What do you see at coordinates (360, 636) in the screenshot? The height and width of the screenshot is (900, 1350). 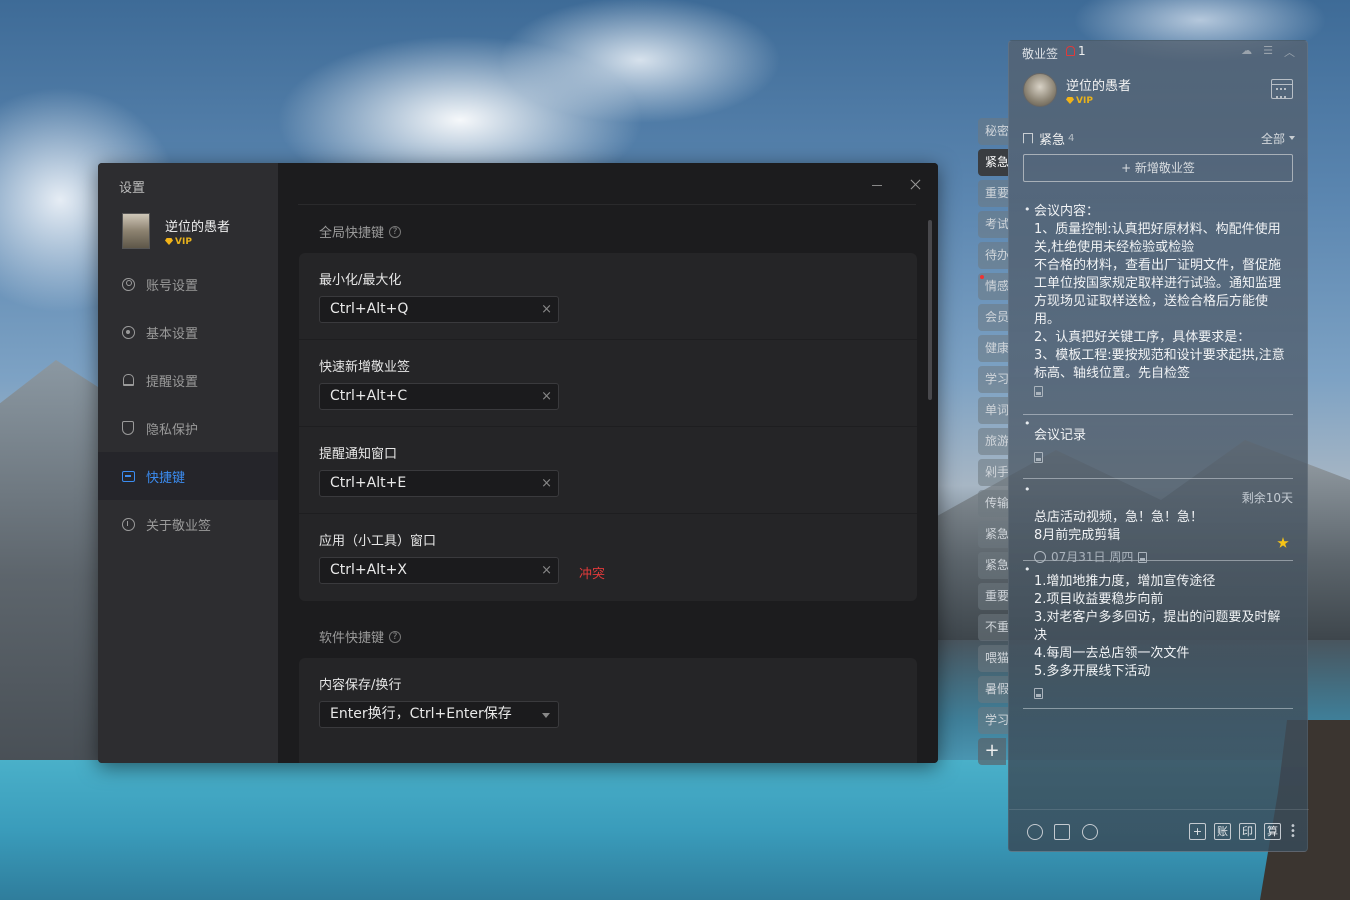 I see `section-title-software: 软件快捷键 ?` at bounding box center [360, 636].